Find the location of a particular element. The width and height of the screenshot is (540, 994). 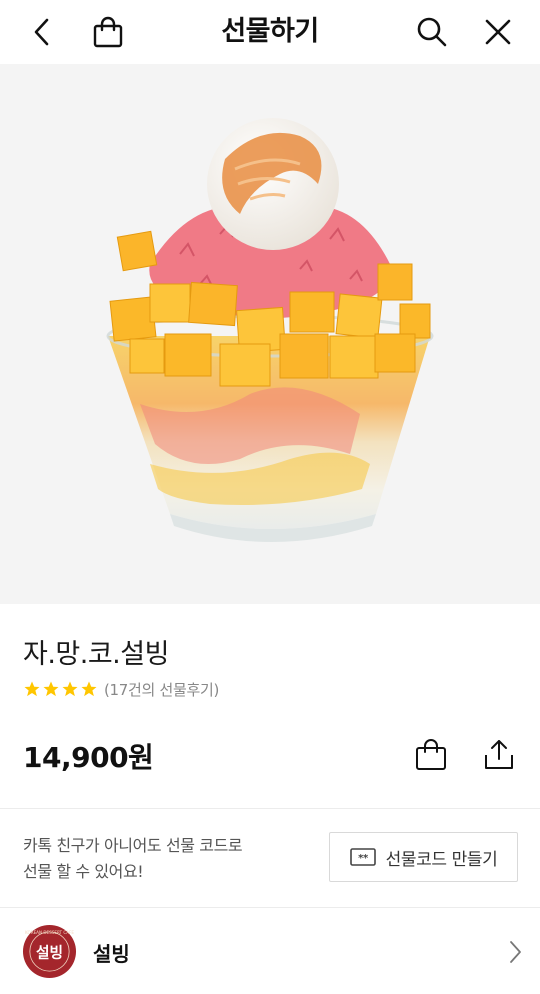

top-bar: 선물하기 is located at coordinates (270, 32).